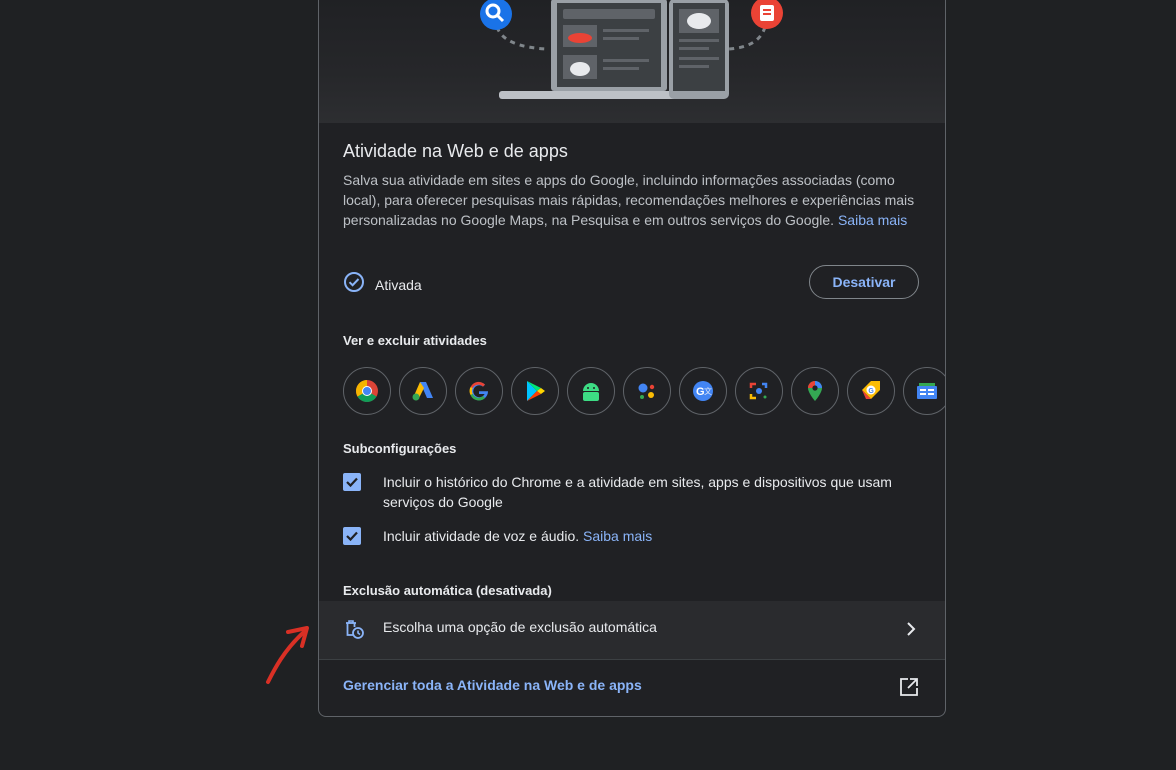 The height and width of the screenshot is (770, 1176). I want to click on google-search-icon, so click(479, 391).